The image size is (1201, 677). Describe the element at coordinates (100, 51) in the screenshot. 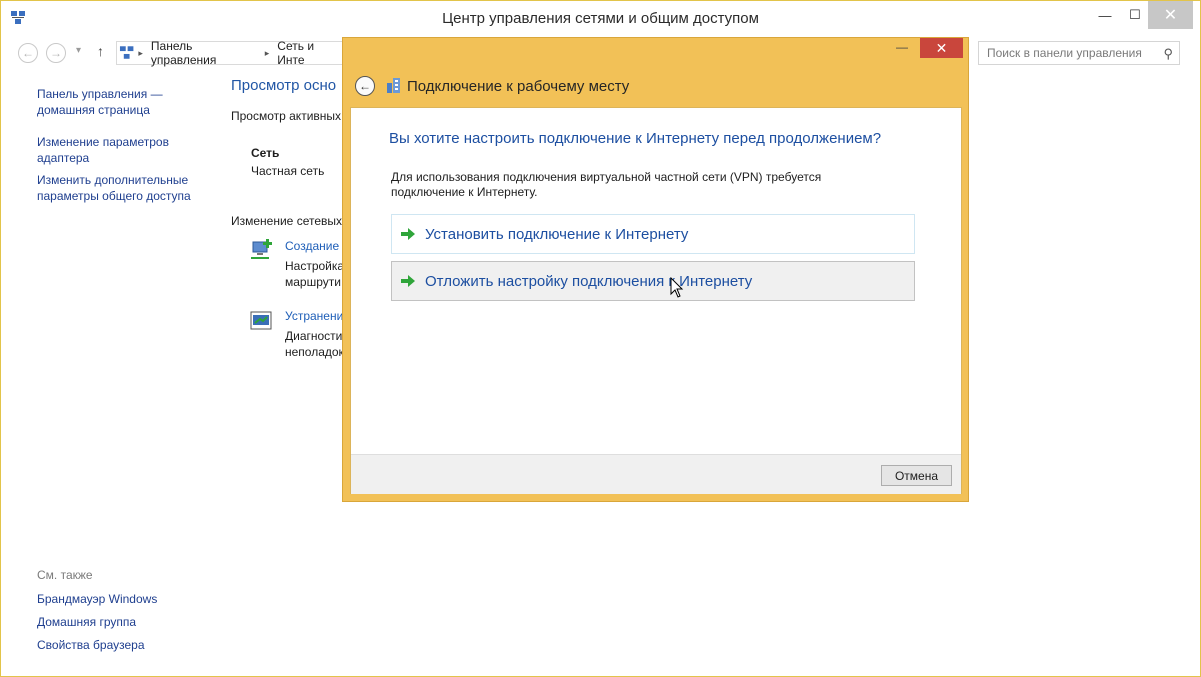

I see `up-button: ↑` at that location.